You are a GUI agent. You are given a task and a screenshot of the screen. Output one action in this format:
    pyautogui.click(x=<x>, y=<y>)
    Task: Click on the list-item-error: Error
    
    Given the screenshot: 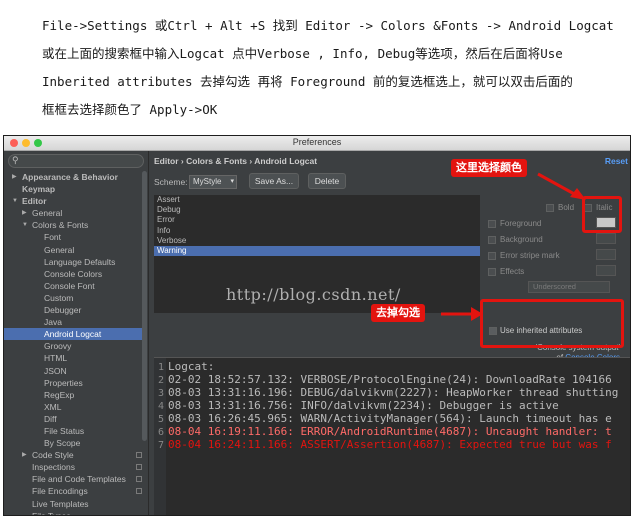 What is the action you would take?
    pyautogui.click(x=317, y=220)
    